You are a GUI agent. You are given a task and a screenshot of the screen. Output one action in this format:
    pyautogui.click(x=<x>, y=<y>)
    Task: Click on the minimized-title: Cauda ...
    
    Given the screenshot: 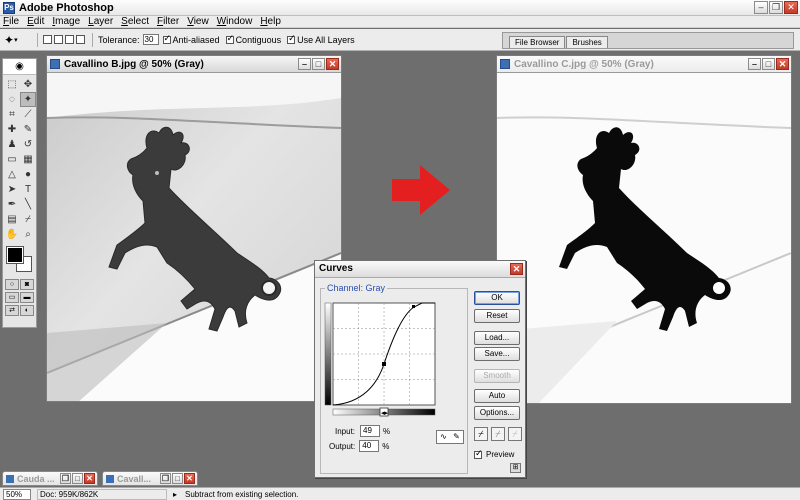 What is the action you would take?
    pyautogui.click(x=36, y=478)
    